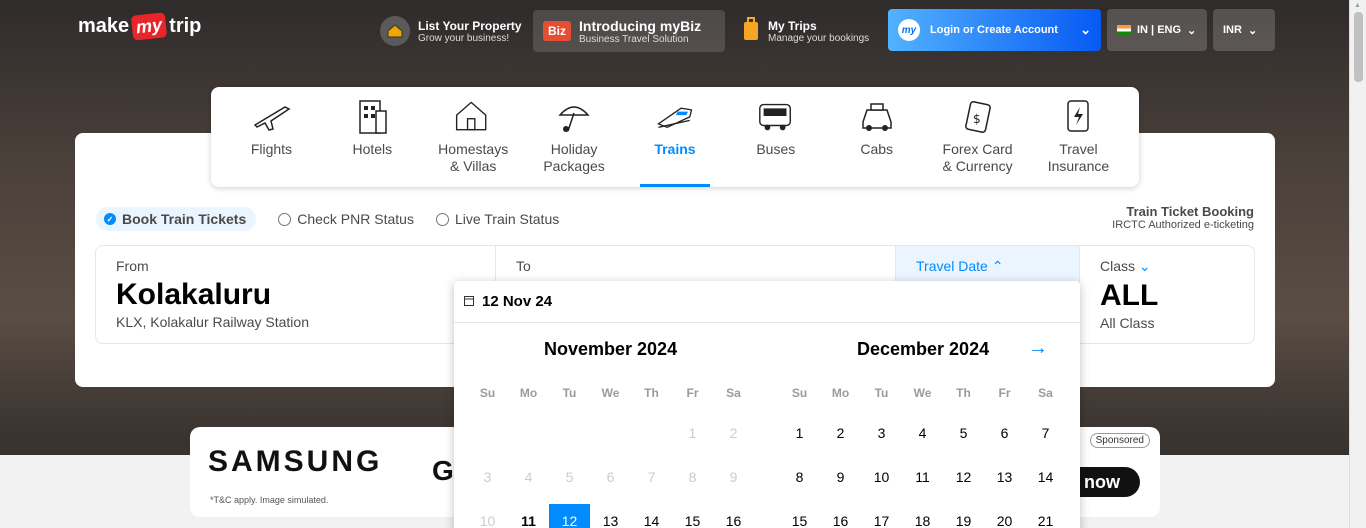  I want to click on nav-hotels: Hotels, so click(372, 137).